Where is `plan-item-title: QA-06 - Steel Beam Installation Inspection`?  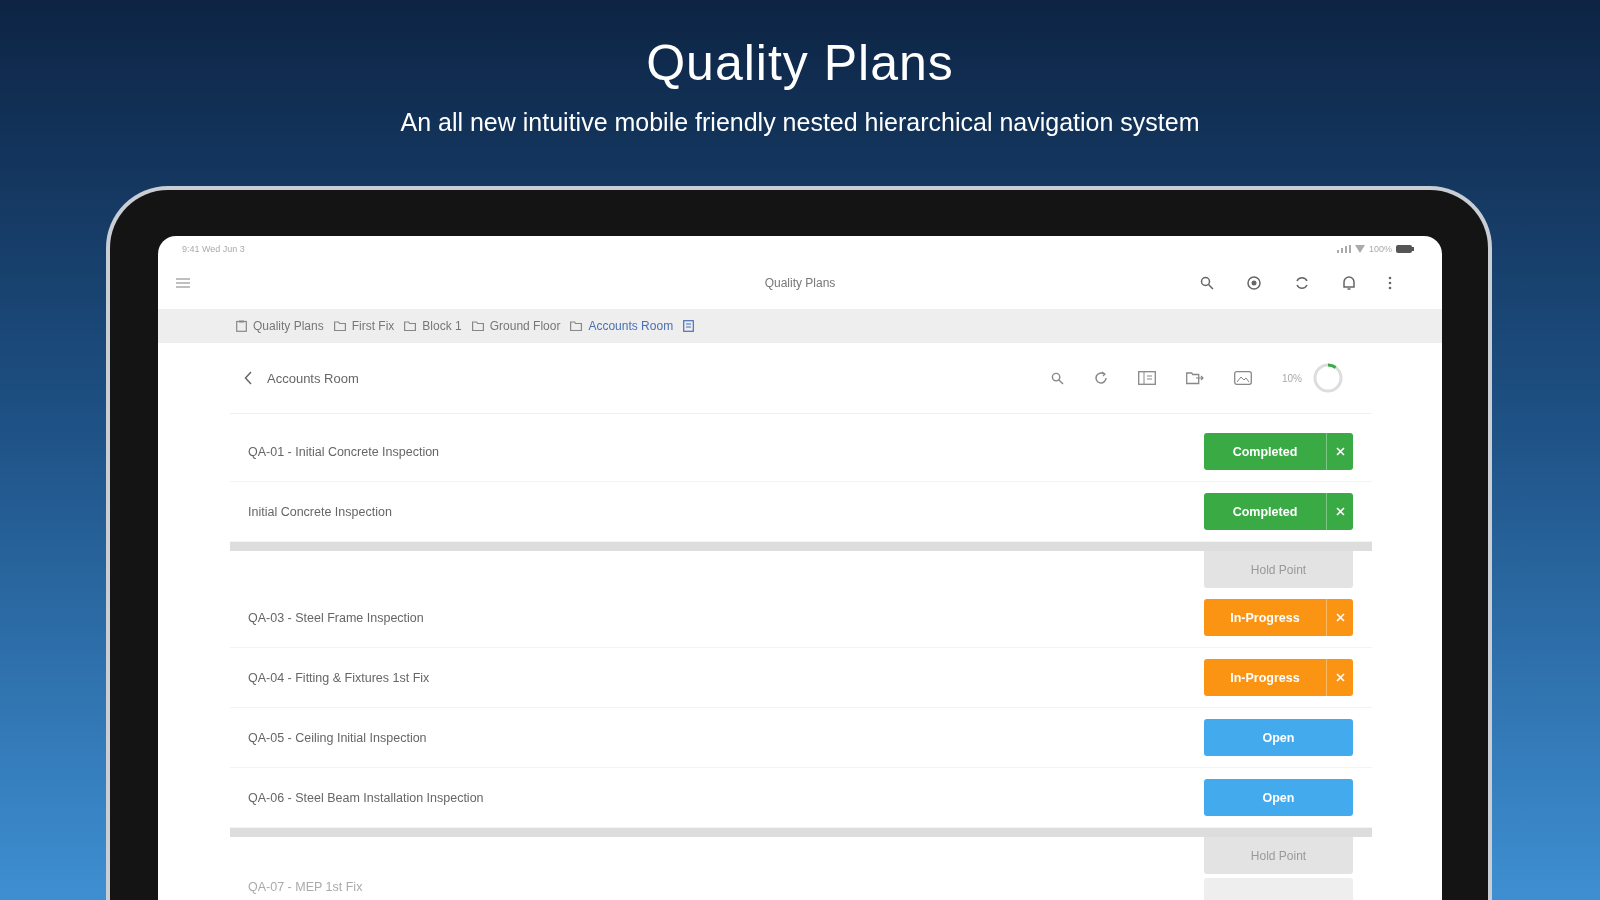
plan-item-title: QA-06 - Steel Beam Installation Inspection is located at coordinates (366, 797).